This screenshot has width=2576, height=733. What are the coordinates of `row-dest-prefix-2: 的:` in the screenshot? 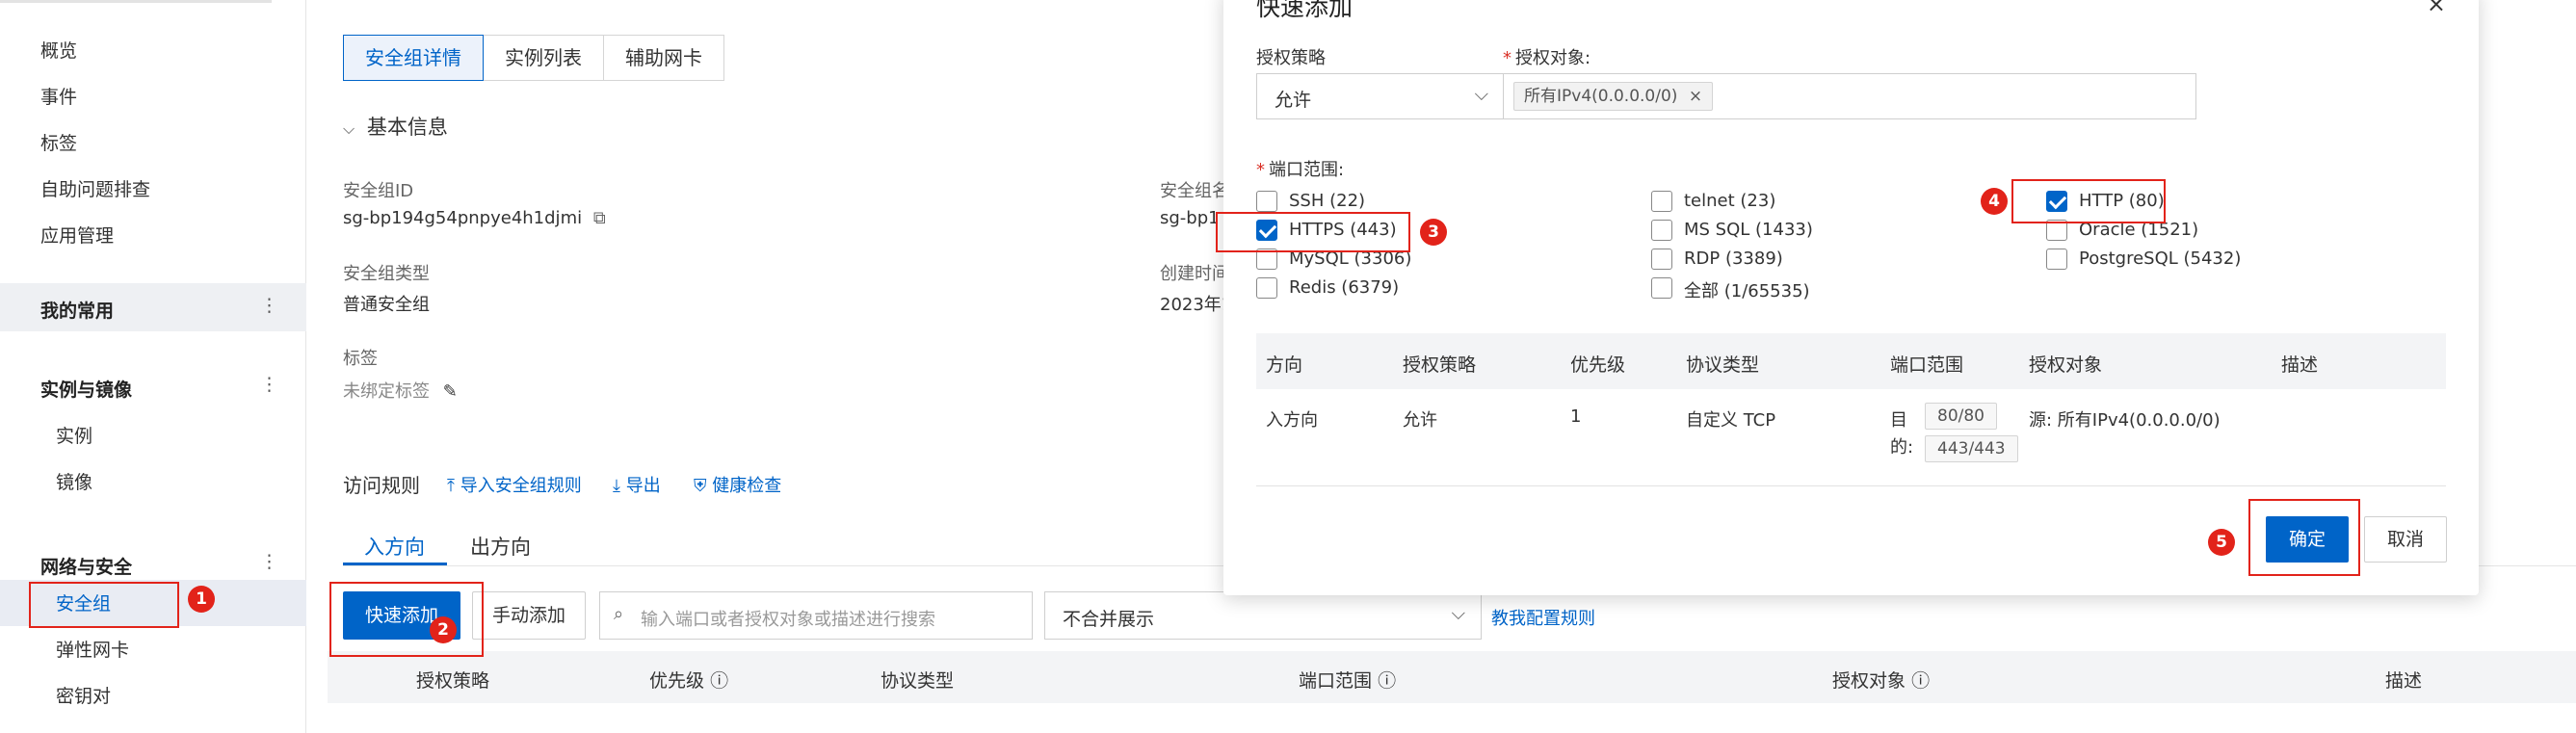 It's located at (1902, 447).